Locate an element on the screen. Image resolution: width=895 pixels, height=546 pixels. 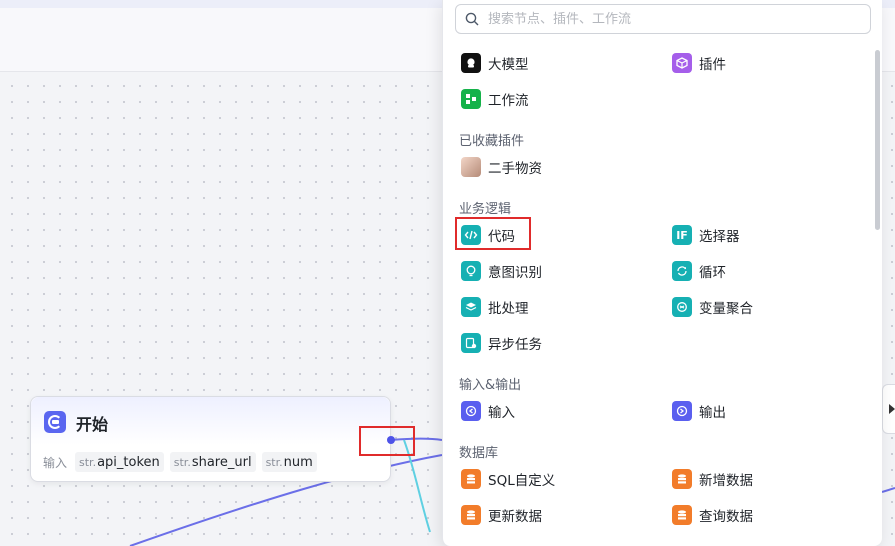
aggregate-icon is located at coordinates (682, 307).